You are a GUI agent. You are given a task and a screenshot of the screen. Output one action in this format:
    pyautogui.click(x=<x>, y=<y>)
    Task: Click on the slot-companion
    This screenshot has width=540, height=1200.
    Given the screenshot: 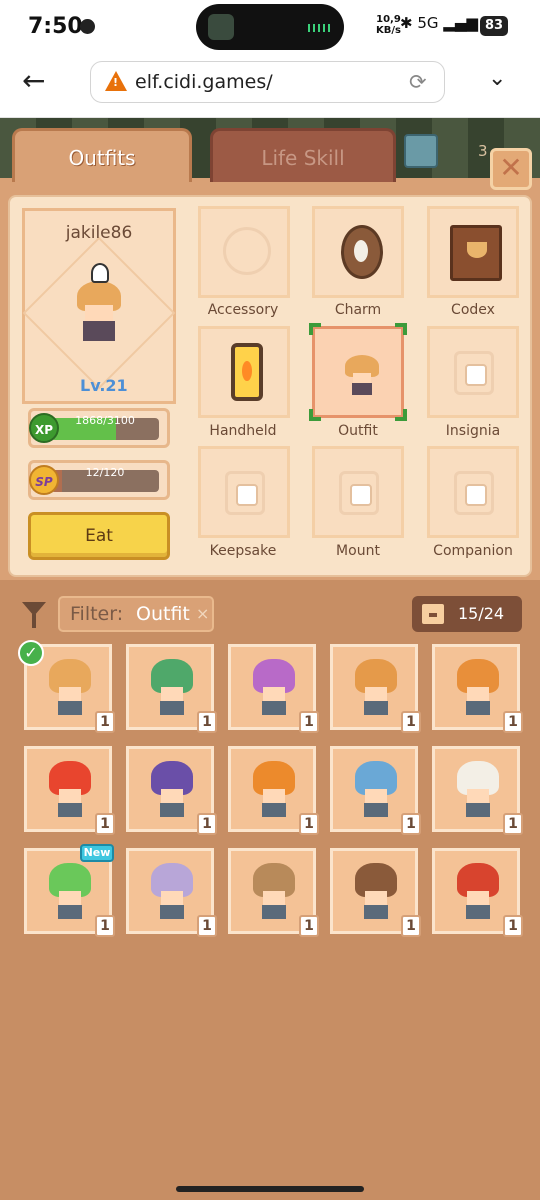 What is the action you would take?
    pyautogui.click(x=473, y=492)
    